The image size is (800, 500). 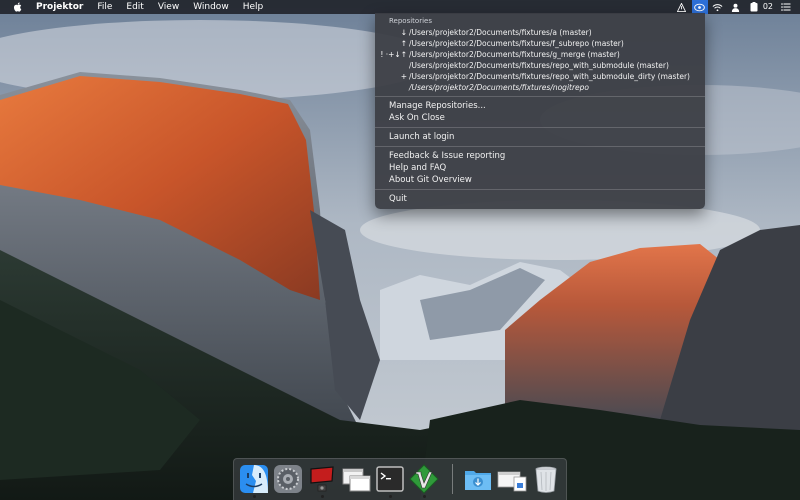 What do you see at coordinates (424, 479) in the screenshot?
I see `vim-icon` at bounding box center [424, 479].